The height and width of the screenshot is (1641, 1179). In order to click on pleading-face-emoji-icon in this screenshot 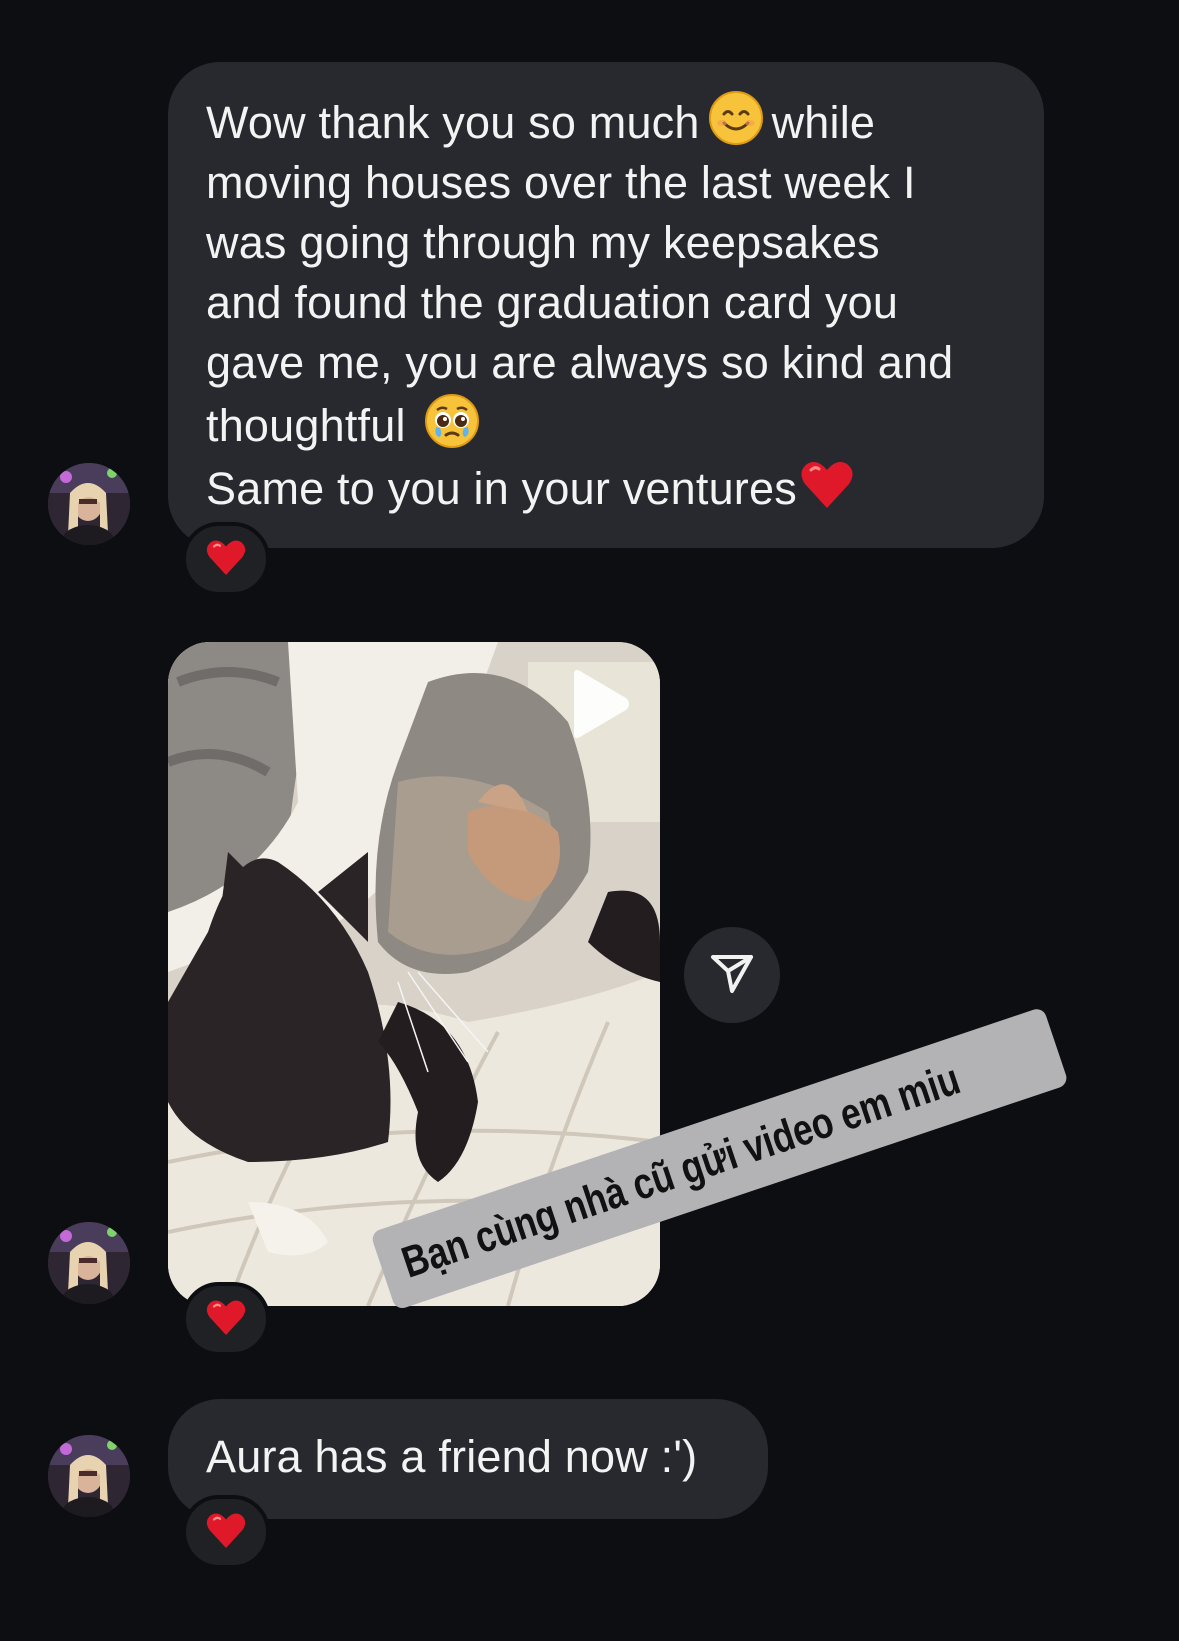, I will do `click(452, 421)`.